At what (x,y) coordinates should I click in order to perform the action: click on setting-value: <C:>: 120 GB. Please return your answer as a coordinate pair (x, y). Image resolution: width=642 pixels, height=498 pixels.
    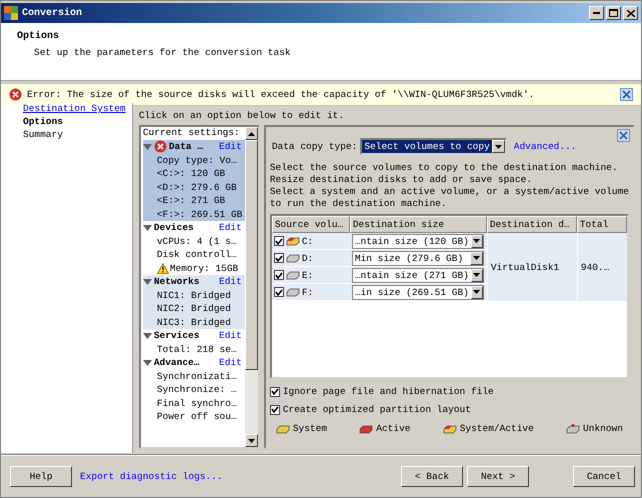
    Looking at the image, I should click on (191, 174).